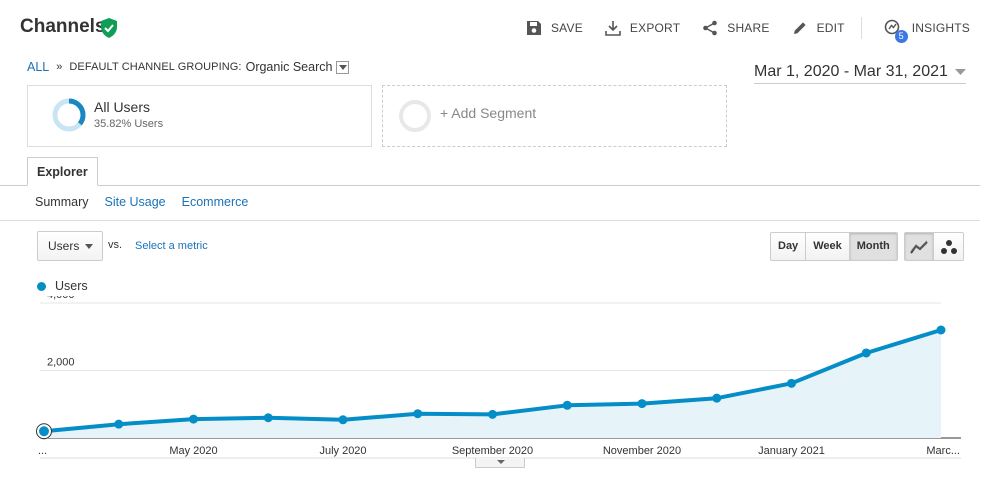 This screenshot has width=990, height=491. What do you see at coordinates (492, 451) in the screenshot?
I see `x-tick-label: September 2020` at bounding box center [492, 451].